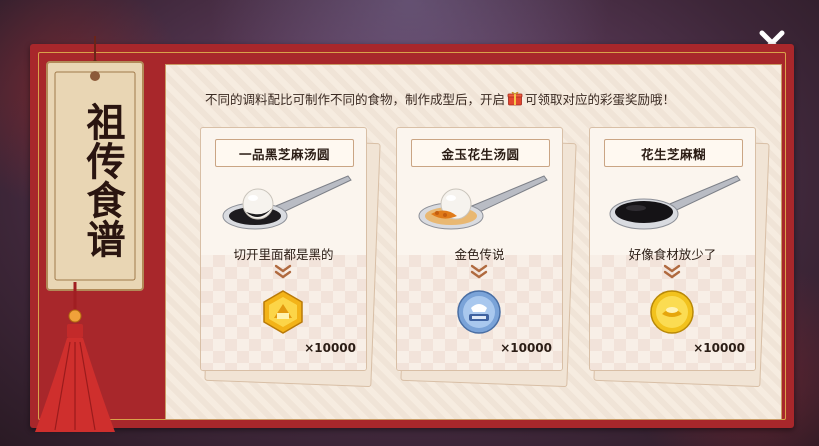 Image resolution: width=819 pixels, height=446 pixels. What do you see at coordinates (283, 254) in the screenshot?
I see `recipe-description: 切开里面都是黑的` at bounding box center [283, 254].